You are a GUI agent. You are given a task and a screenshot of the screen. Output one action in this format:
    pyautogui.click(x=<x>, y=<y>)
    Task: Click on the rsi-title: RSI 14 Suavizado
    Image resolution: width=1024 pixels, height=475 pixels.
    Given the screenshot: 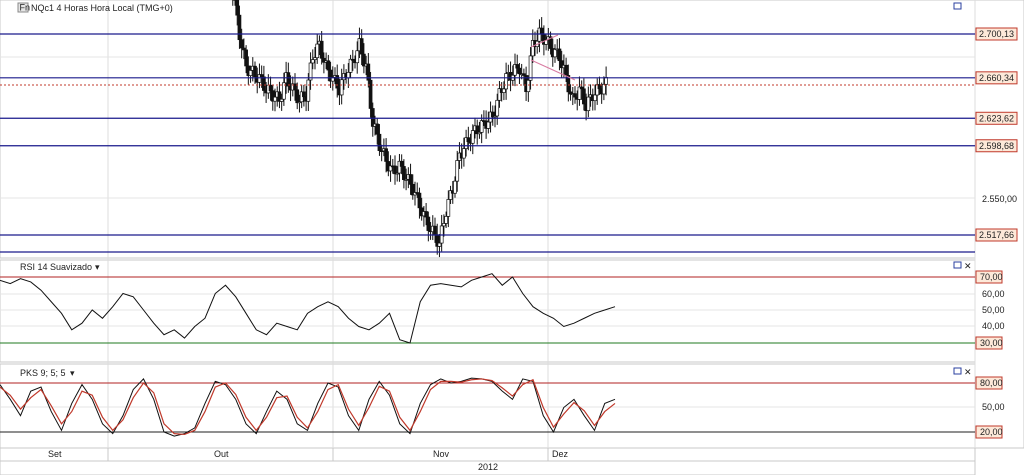 What is the action you would take?
    pyautogui.click(x=56, y=267)
    